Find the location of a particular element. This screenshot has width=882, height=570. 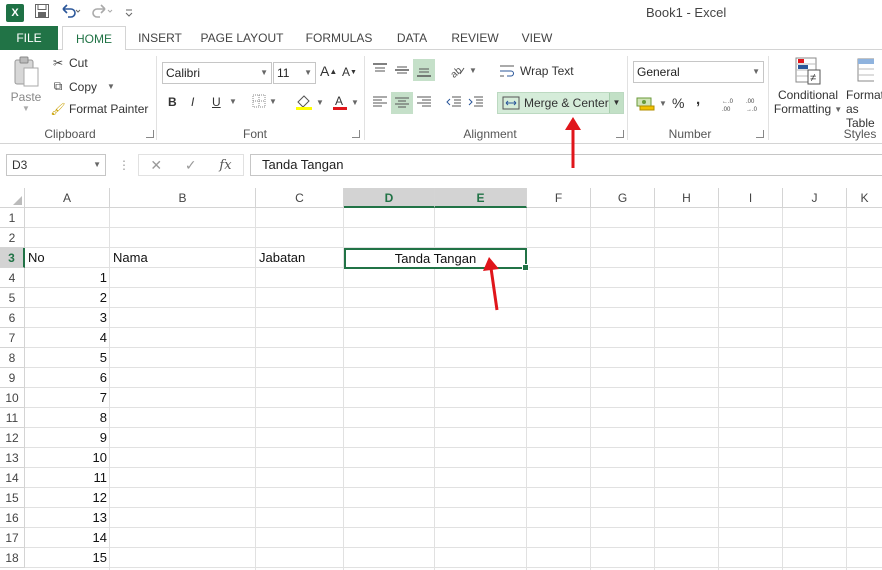

percent-style-button: % is located at coordinates (678, 103).